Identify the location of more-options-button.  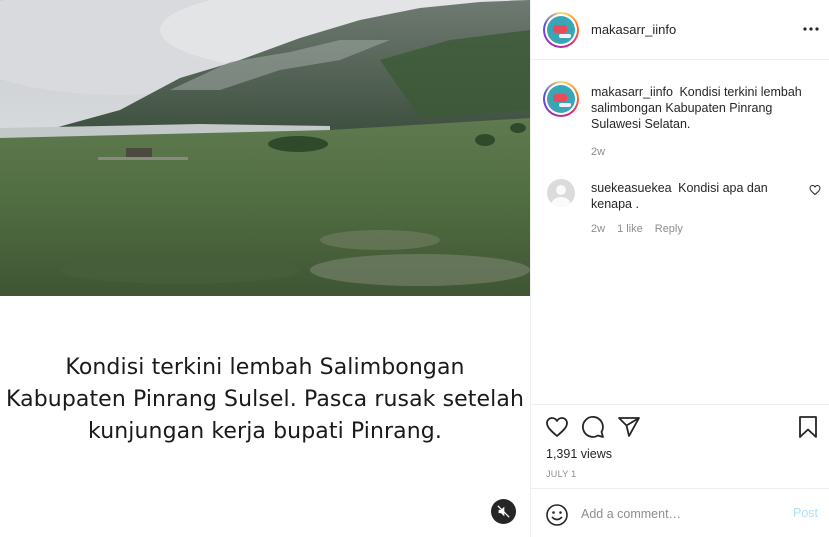
(811, 29).